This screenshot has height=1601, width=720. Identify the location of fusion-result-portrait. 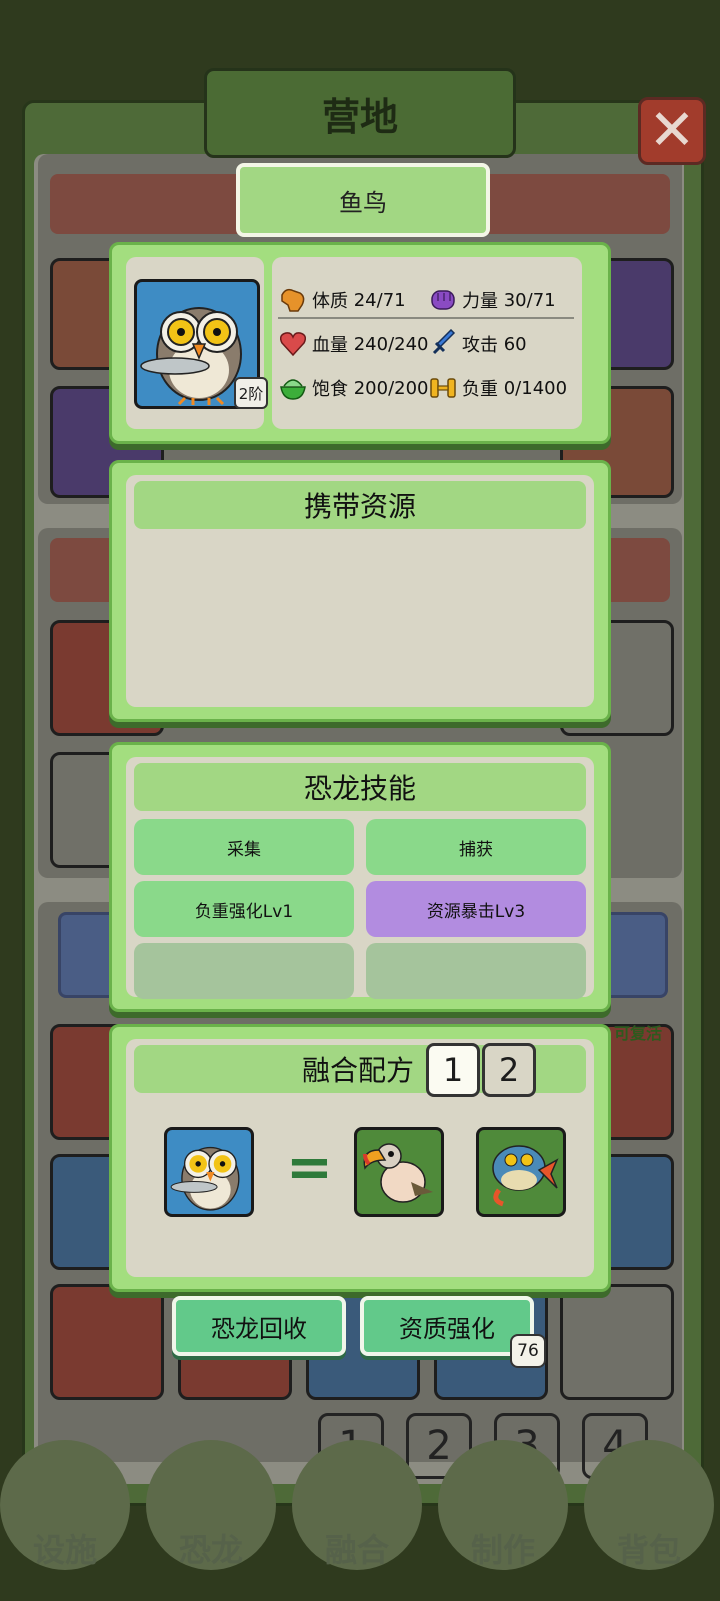
(209, 1172).